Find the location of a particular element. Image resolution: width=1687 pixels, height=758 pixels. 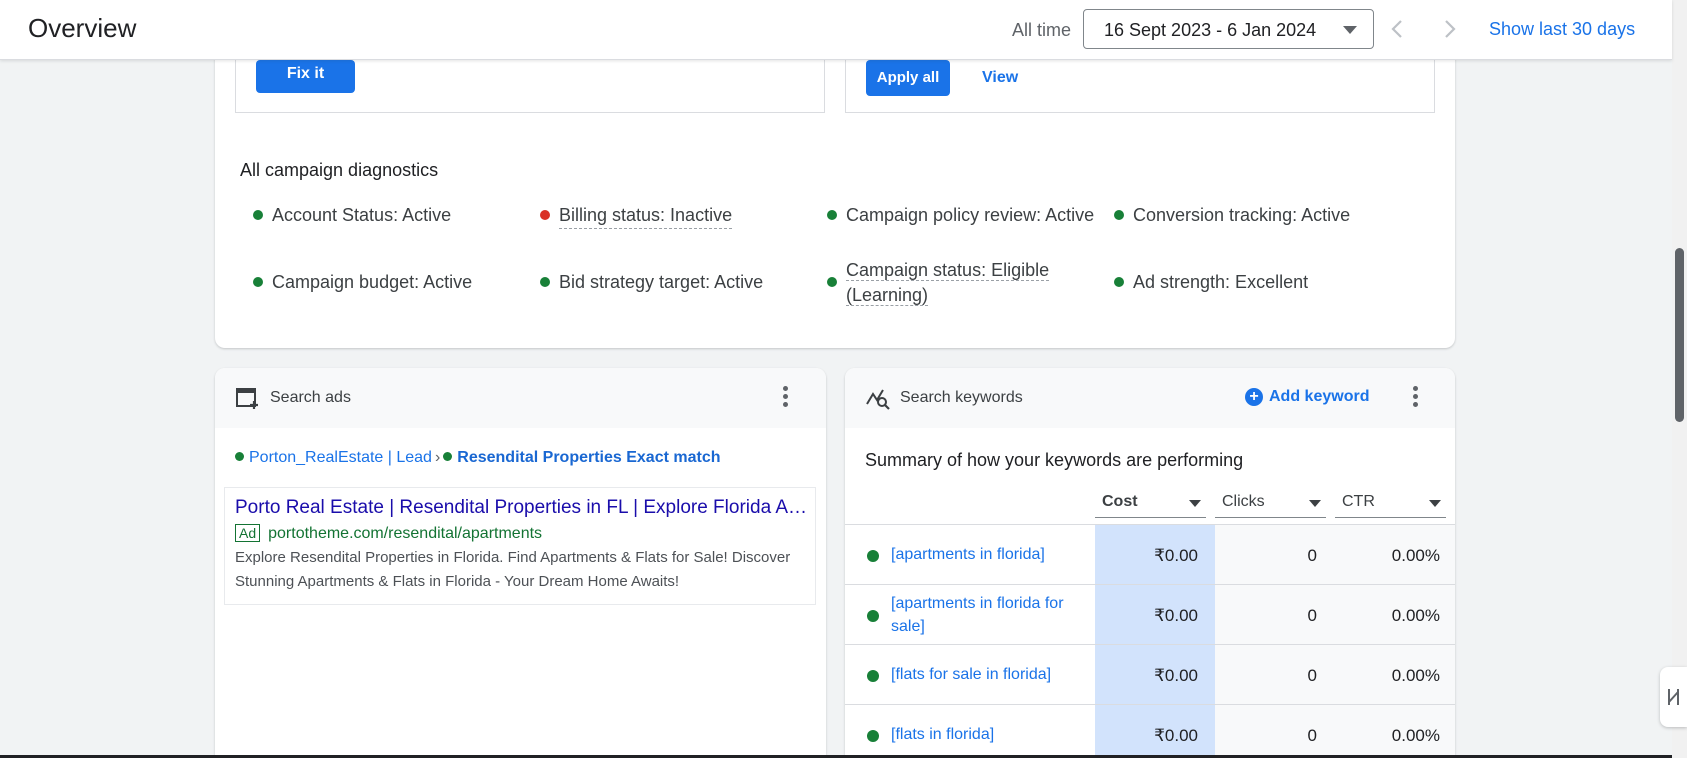

recommendation-card-left: Fix it is located at coordinates (530, 86).